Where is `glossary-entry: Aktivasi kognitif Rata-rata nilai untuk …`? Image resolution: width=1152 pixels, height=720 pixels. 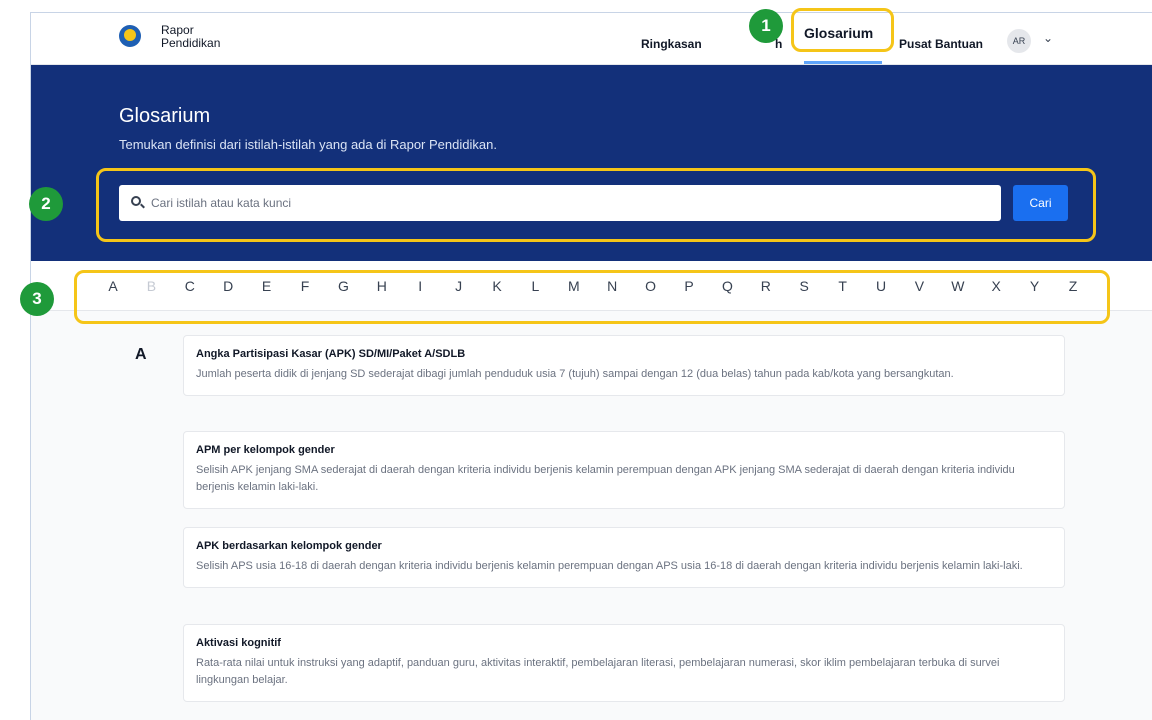 glossary-entry: Aktivasi kognitif Rata-rata nilai untuk … is located at coordinates (624, 663).